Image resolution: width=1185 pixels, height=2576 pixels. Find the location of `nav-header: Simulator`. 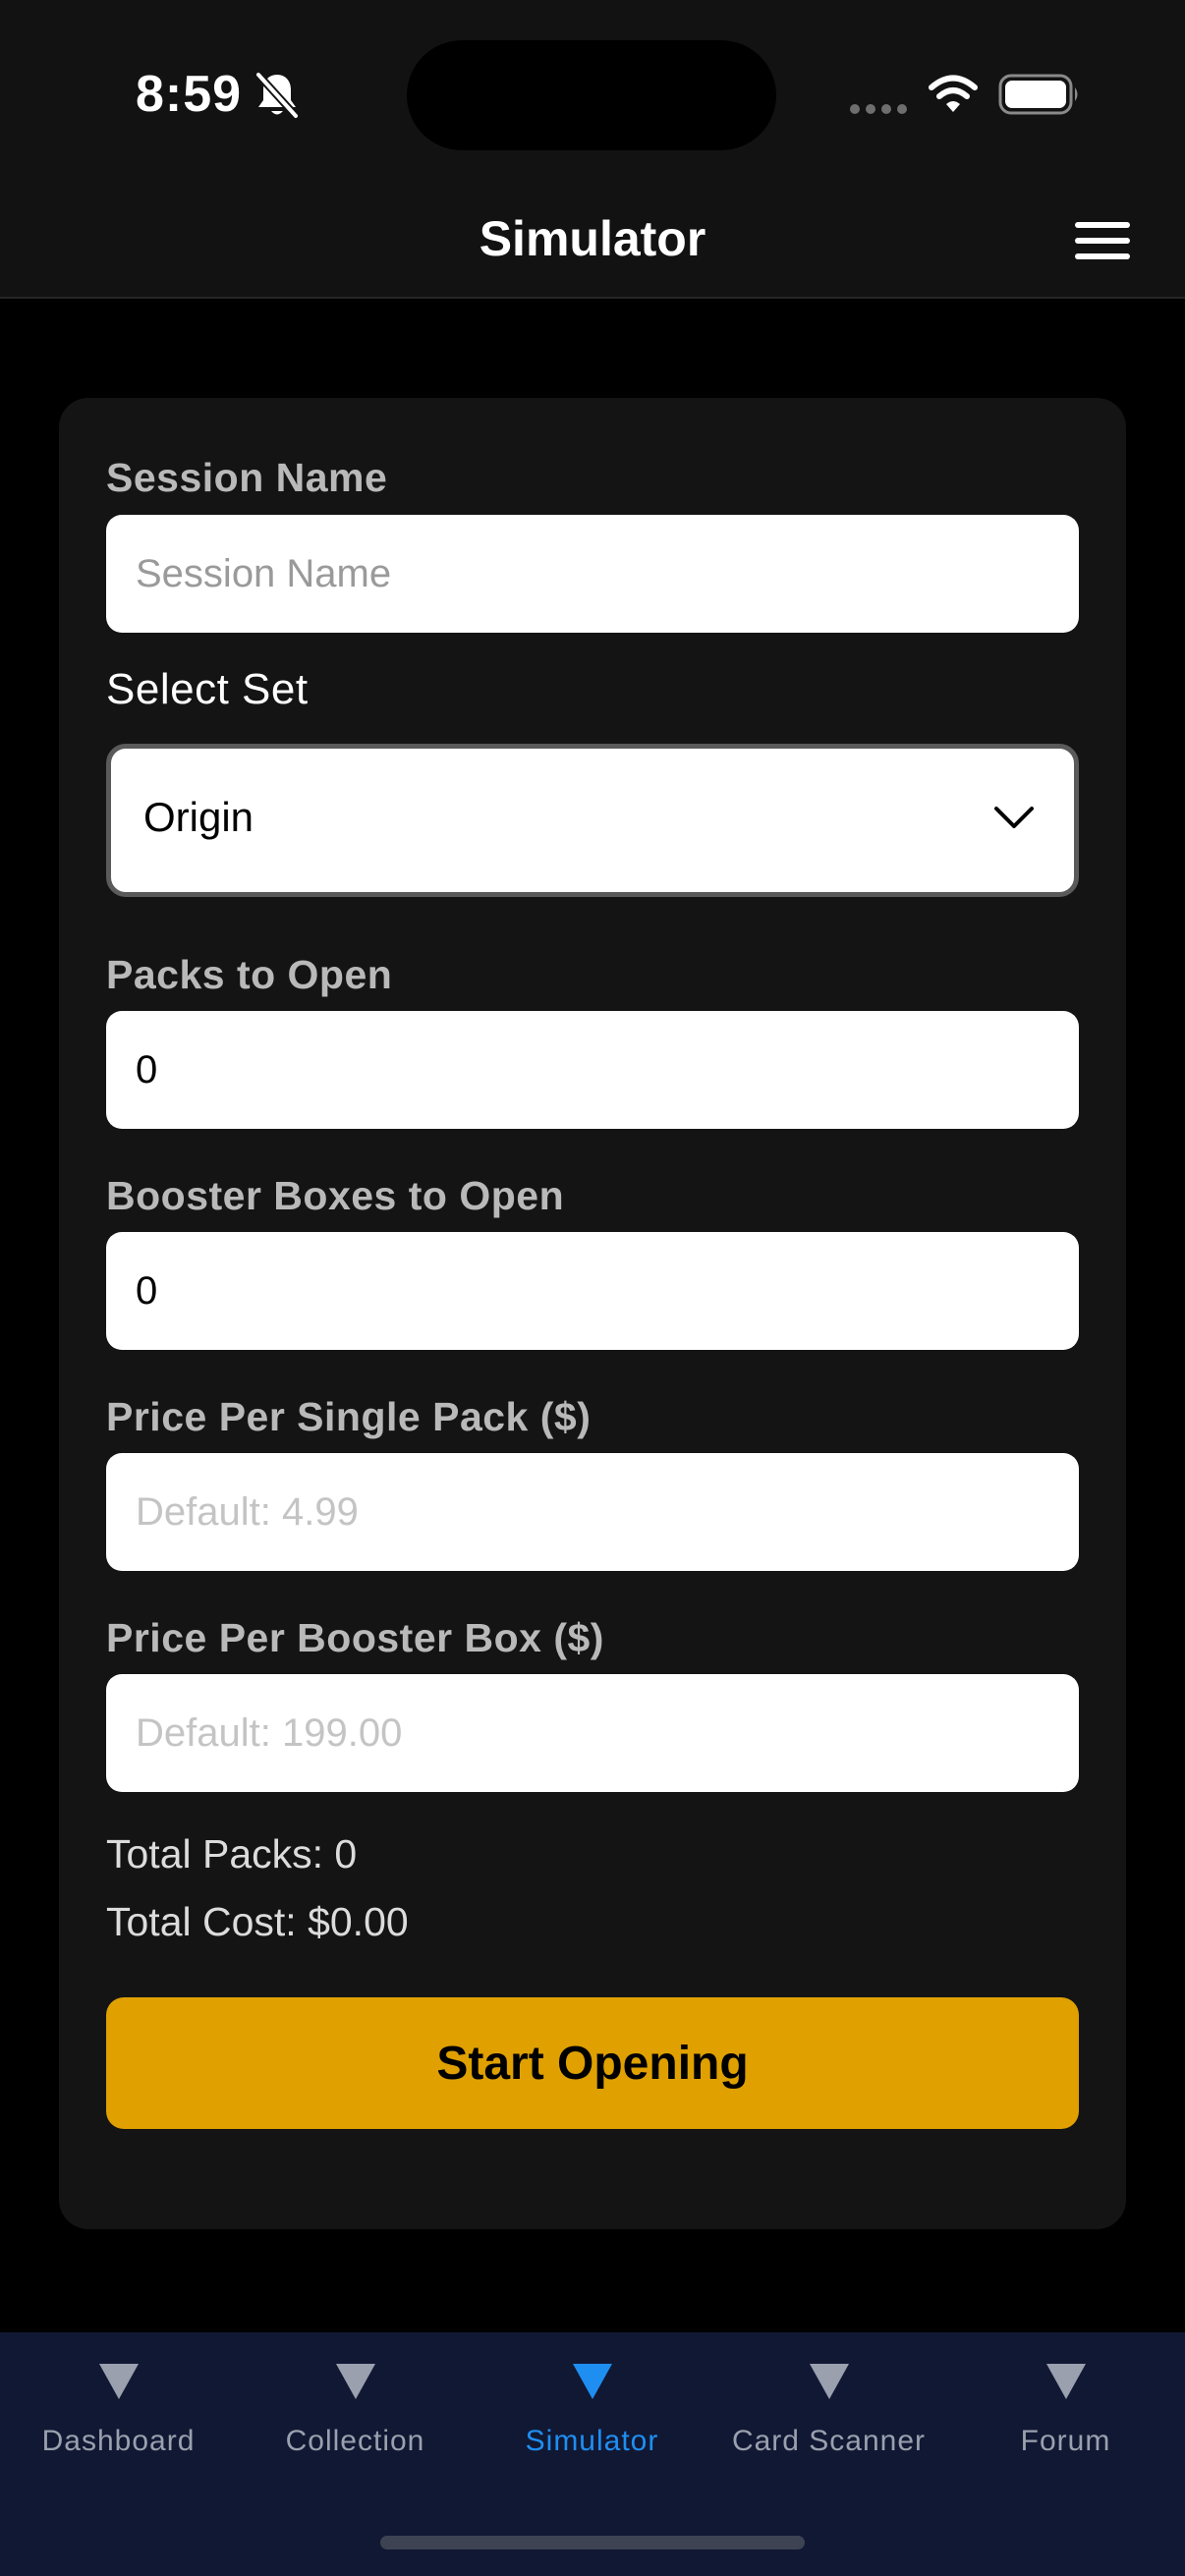

nav-header: Simulator is located at coordinates (592, 243).